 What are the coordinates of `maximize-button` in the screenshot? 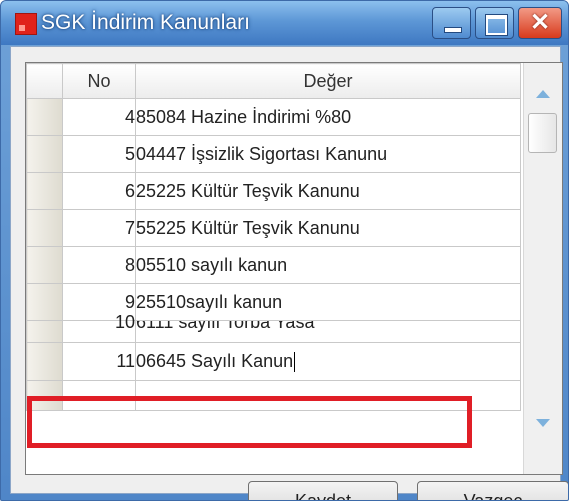 It's located at (494, 23).